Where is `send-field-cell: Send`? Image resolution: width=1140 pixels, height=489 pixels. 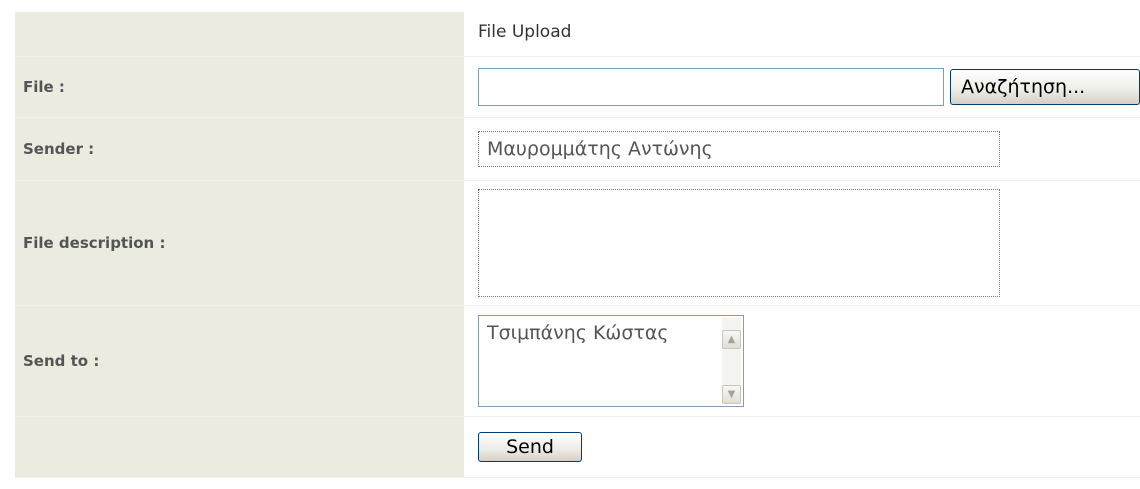
send-field-cell: Send is located at coordinates (802, 447).